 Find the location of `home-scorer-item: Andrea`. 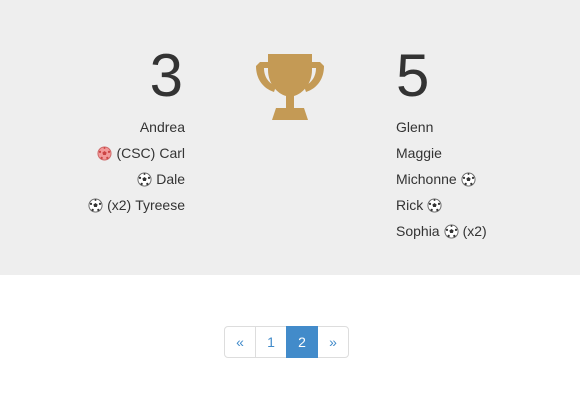

home-scorer-item: Andrea is located at coordinates (136, 127).